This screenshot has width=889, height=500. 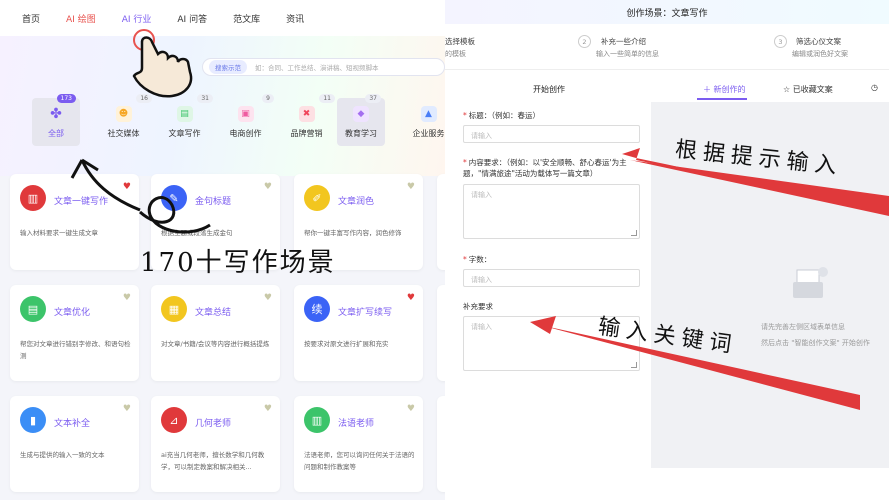 What do you see at coordinates (163, 64) in the screenshot?
I see `hand-pointer-icon` at bounding box center [163, 64].